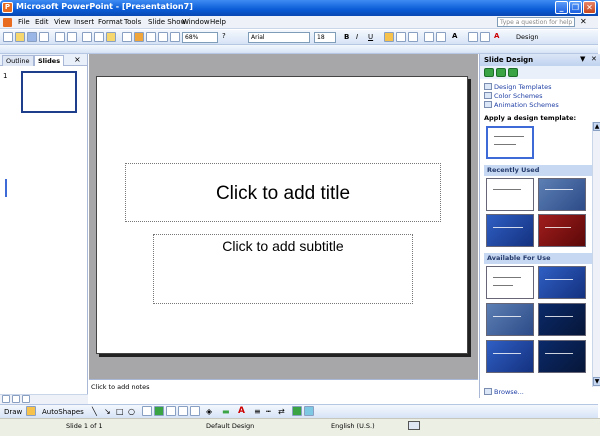  What do you see at coordinates (26, 399) in the screenshot?
I see `slideshow-icon` at bounding box center [26, 399].